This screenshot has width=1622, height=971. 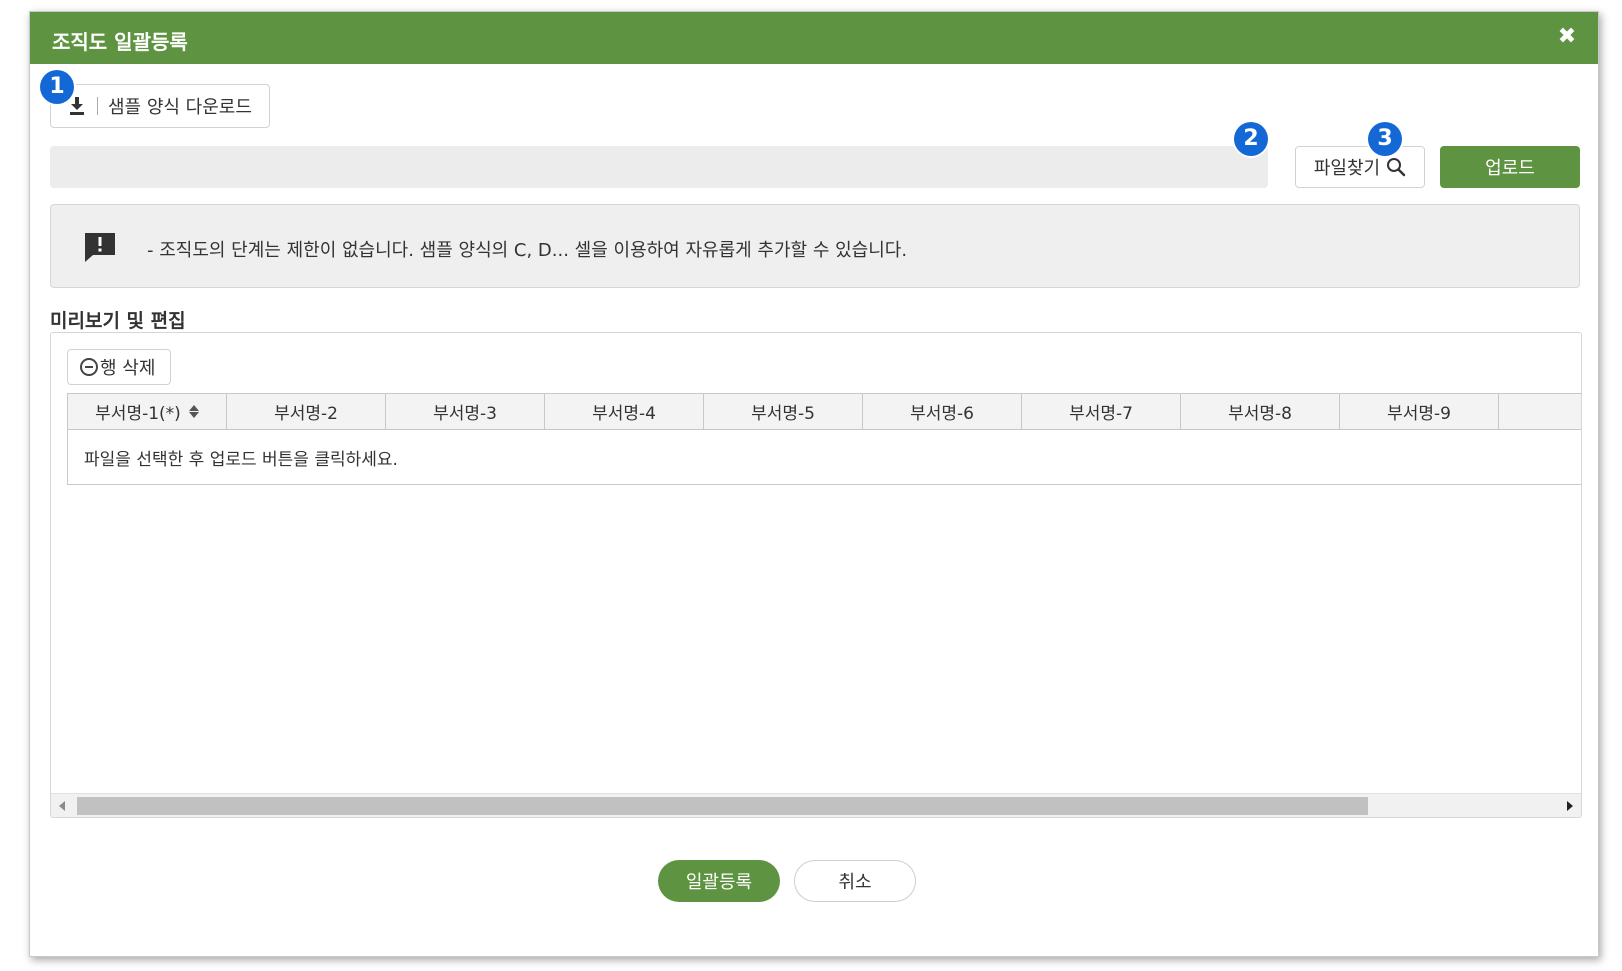 I want to click on file-path-field, so click(x=659, y=167).